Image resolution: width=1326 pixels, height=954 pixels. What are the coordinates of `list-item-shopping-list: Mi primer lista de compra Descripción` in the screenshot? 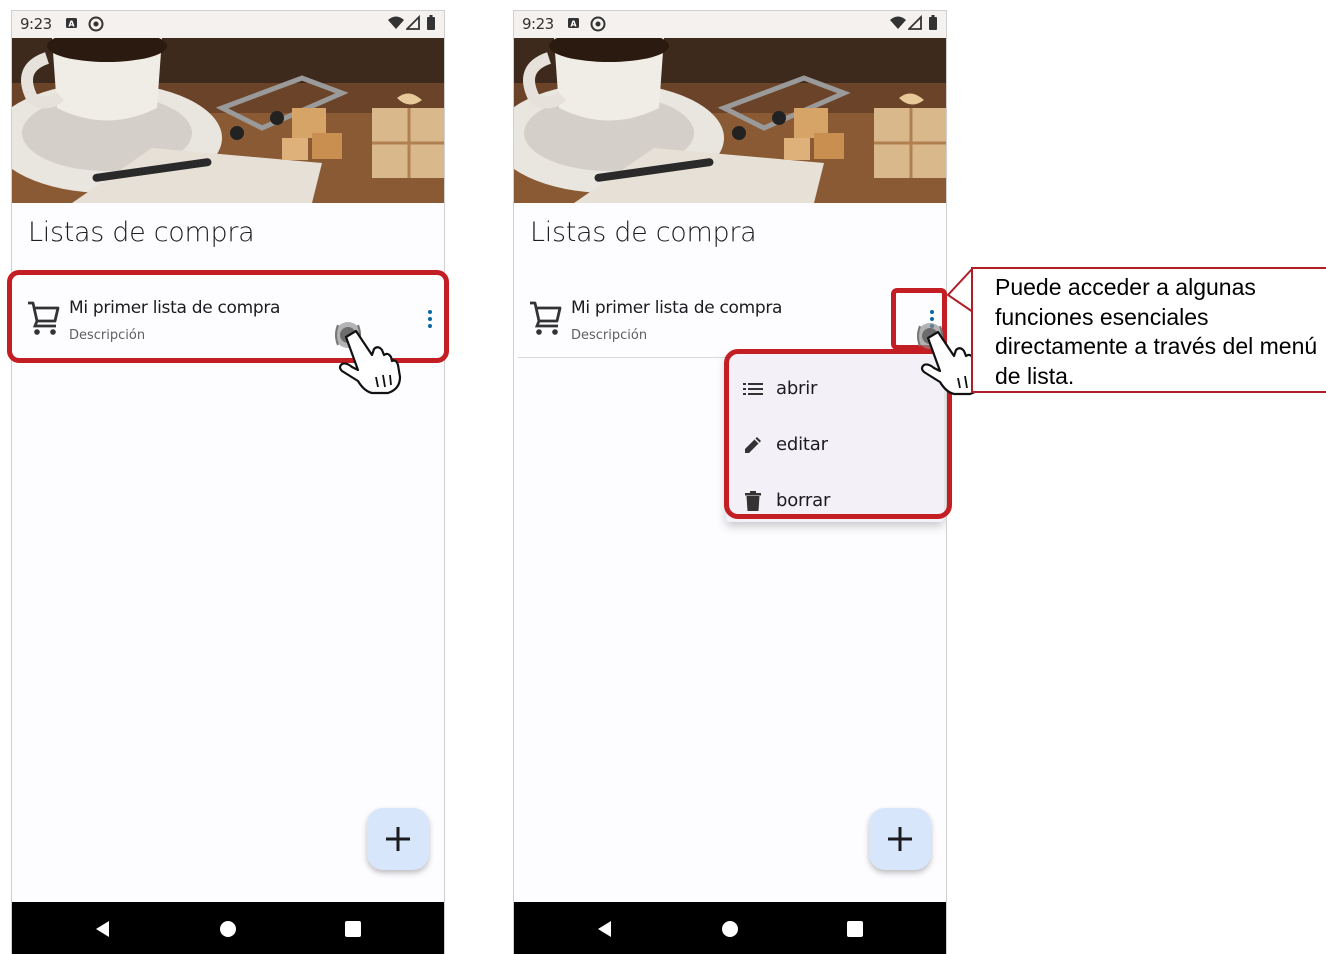 It's located at (731, 316).